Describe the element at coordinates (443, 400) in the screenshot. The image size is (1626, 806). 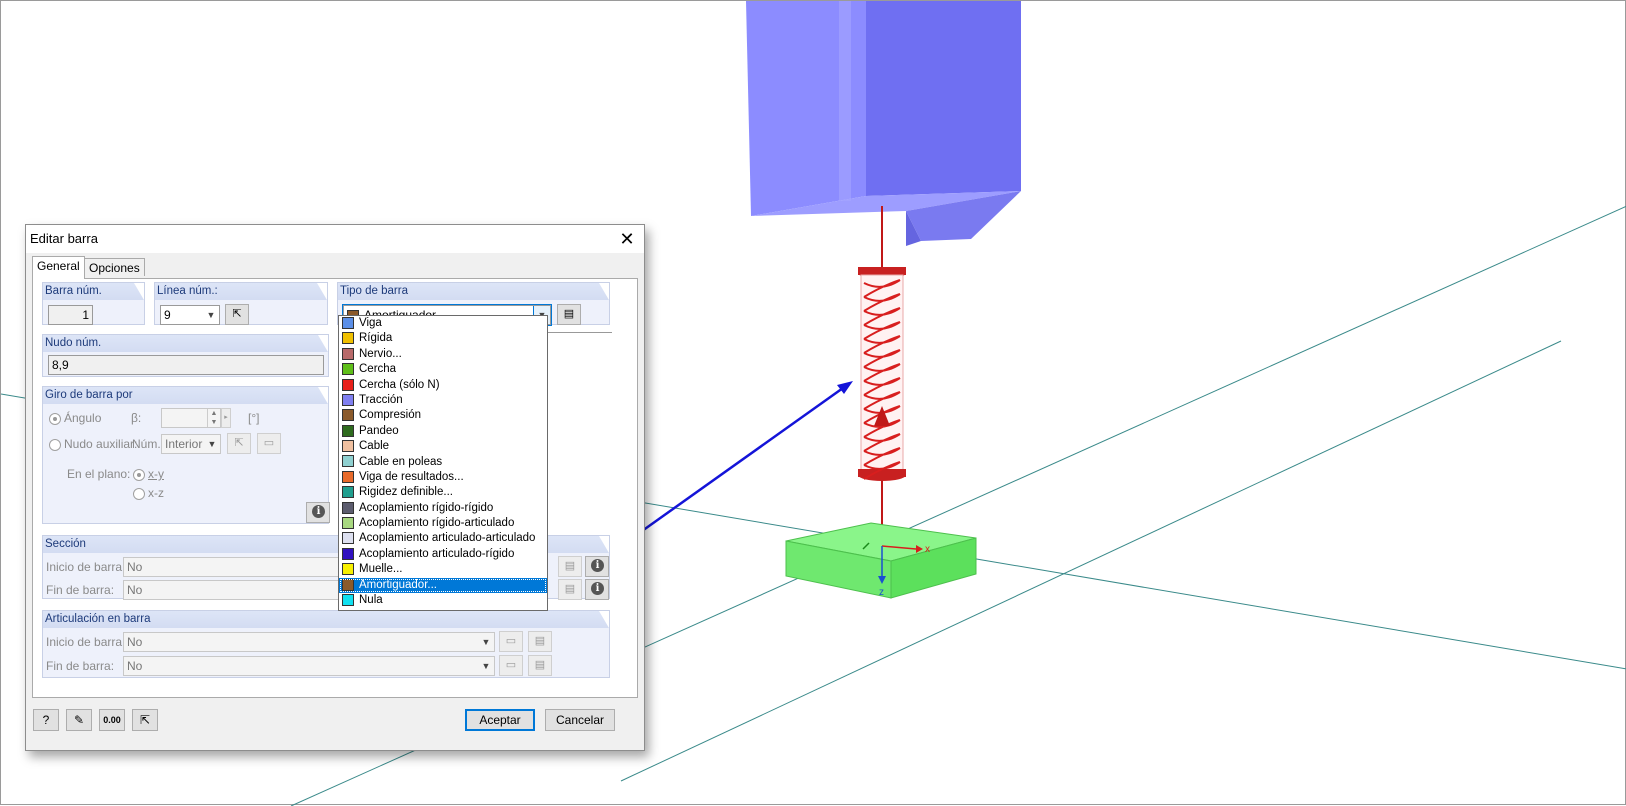
I see `dropdown-item: Tracción` at that location.